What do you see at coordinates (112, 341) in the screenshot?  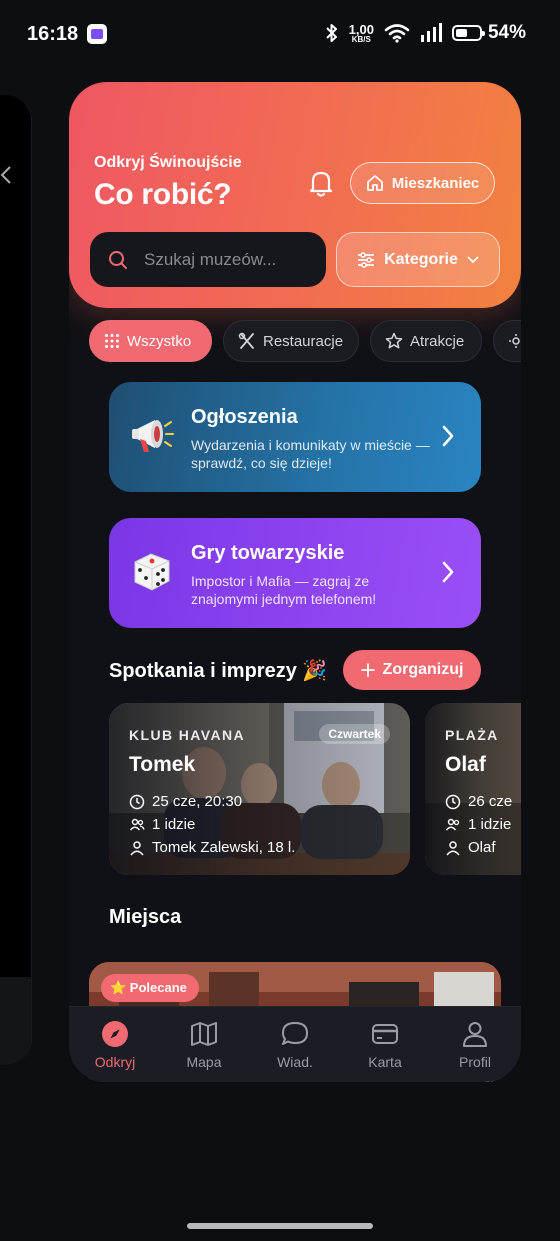 I see `grid-icon` at bounding box center [112, 341].